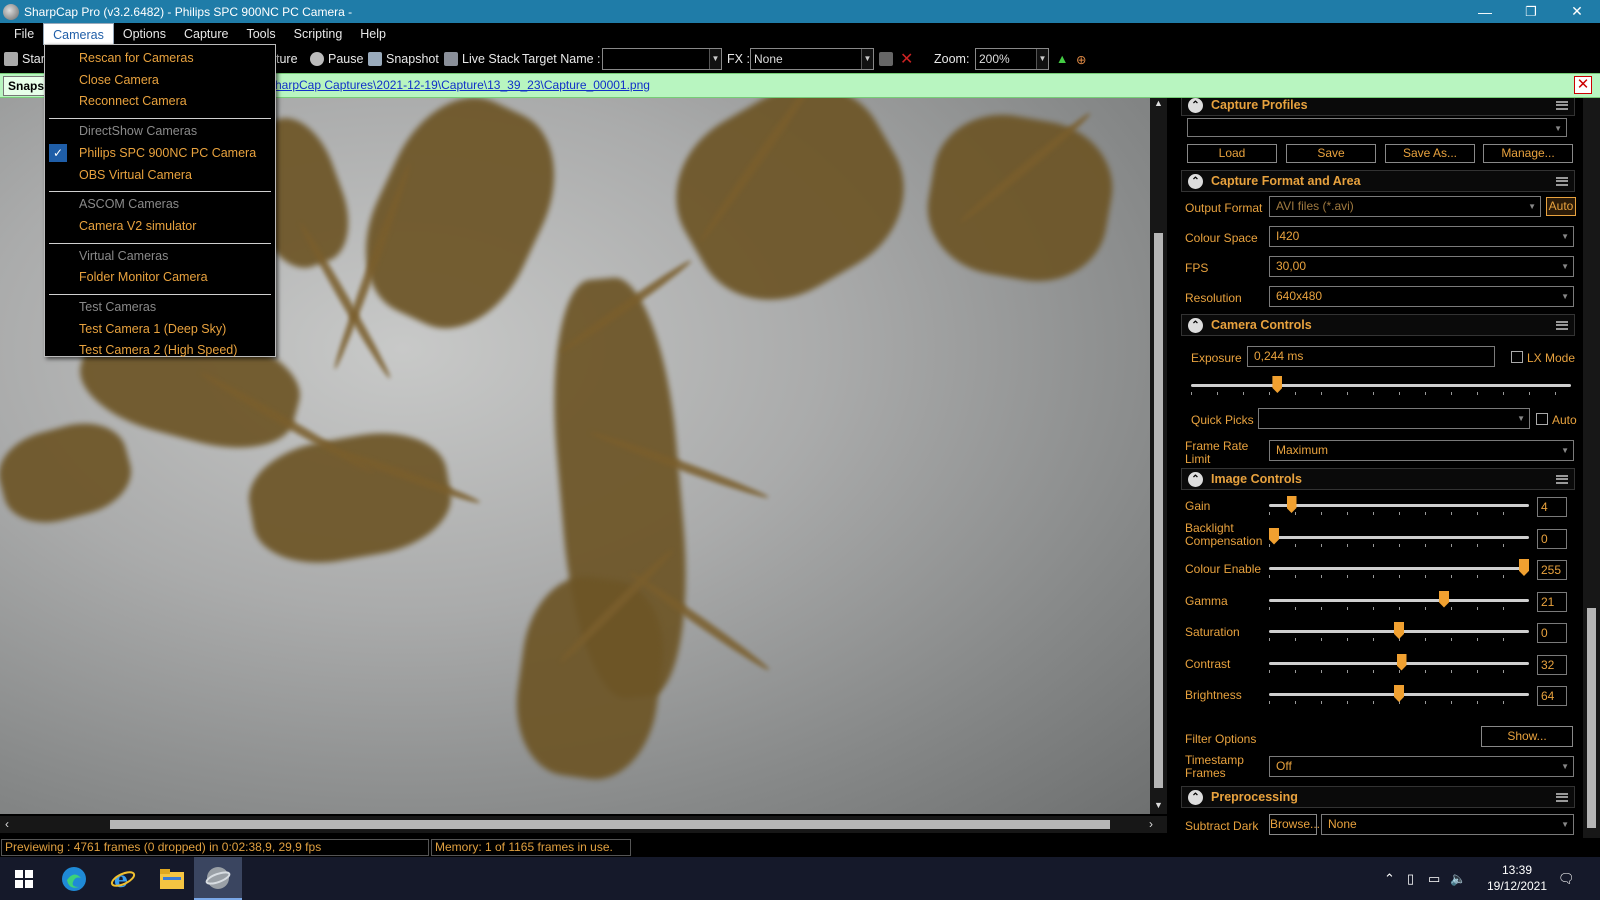  Describe the element at coordinates (1389, 879) in the screenshot. I see `tray-chevron-up-icon: ⌃` at that location.